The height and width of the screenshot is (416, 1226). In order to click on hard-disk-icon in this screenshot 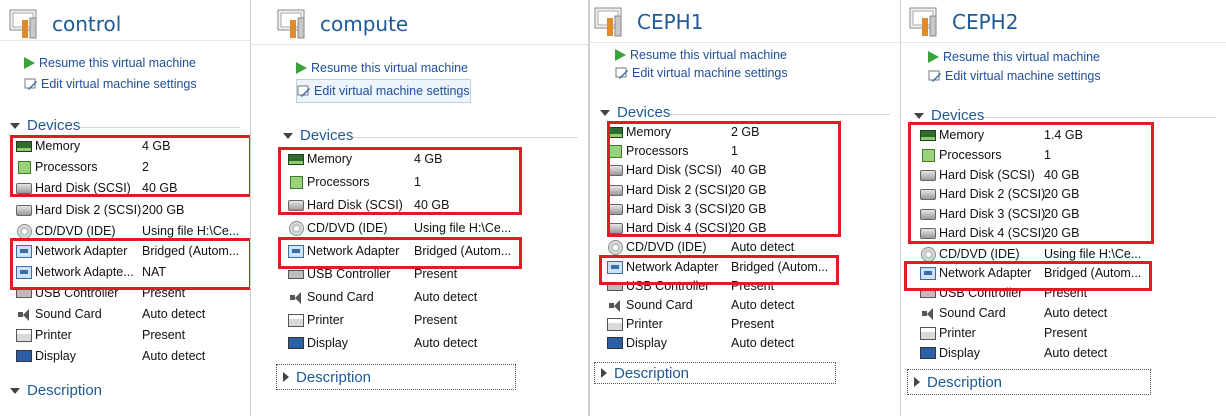, I will do `click(615, 209)`.